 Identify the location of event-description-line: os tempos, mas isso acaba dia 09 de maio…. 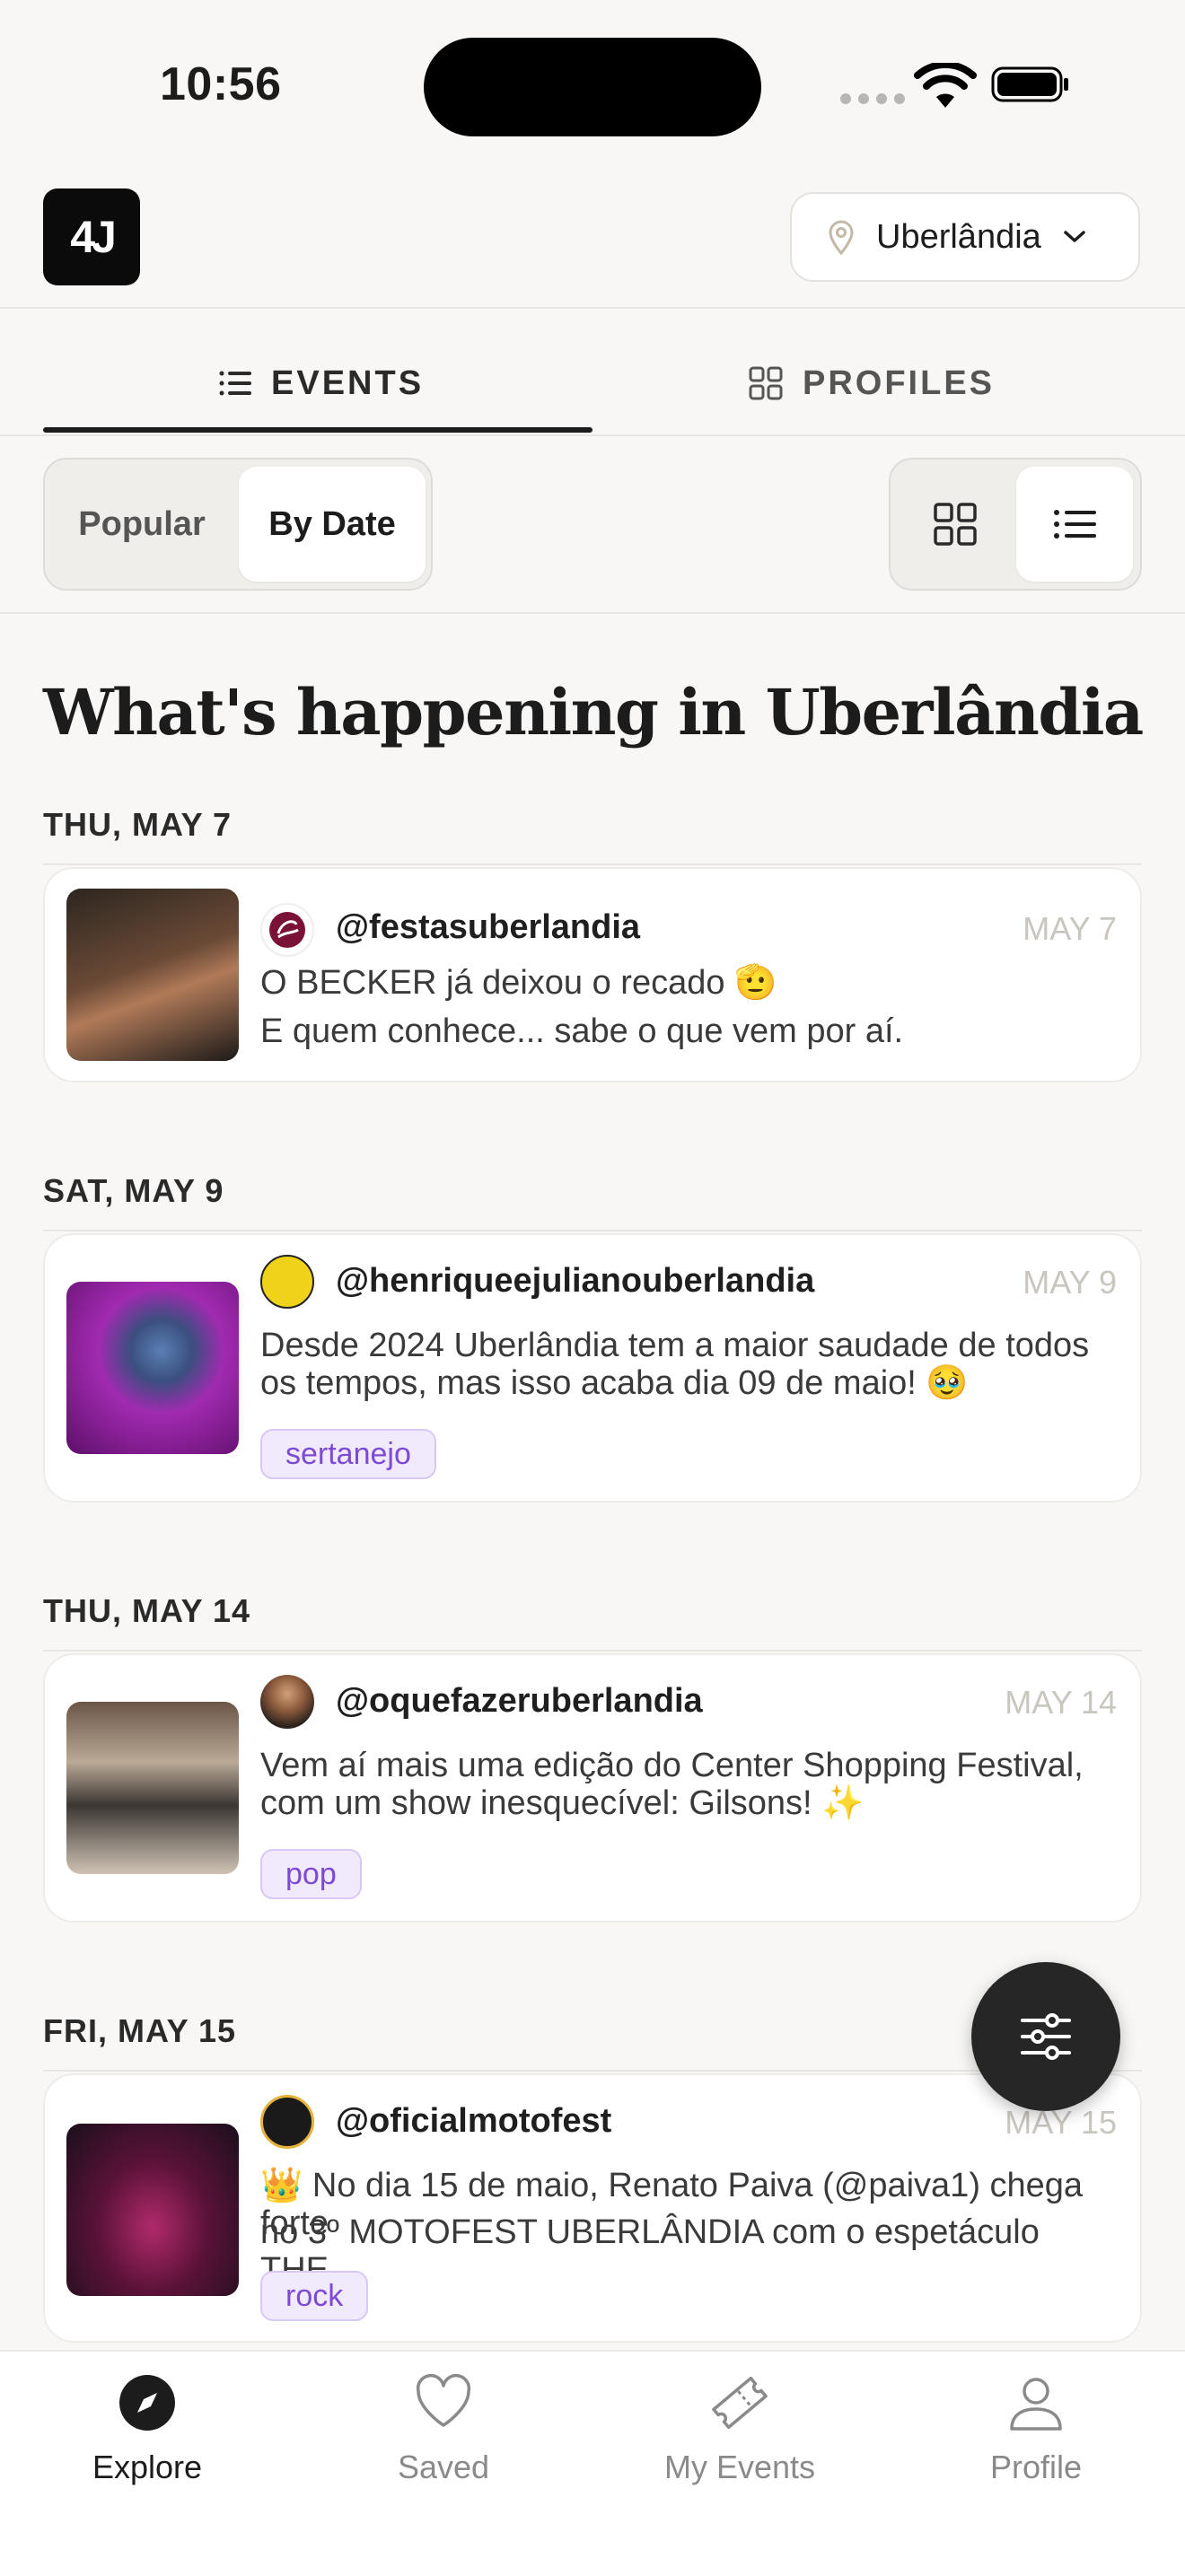
(614, 1383).